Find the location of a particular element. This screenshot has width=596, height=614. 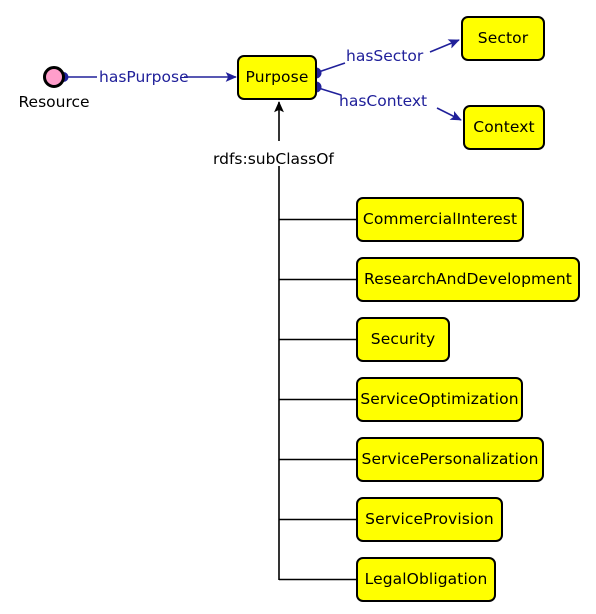

class-label-context: Context is located at coordinates (504, 126).